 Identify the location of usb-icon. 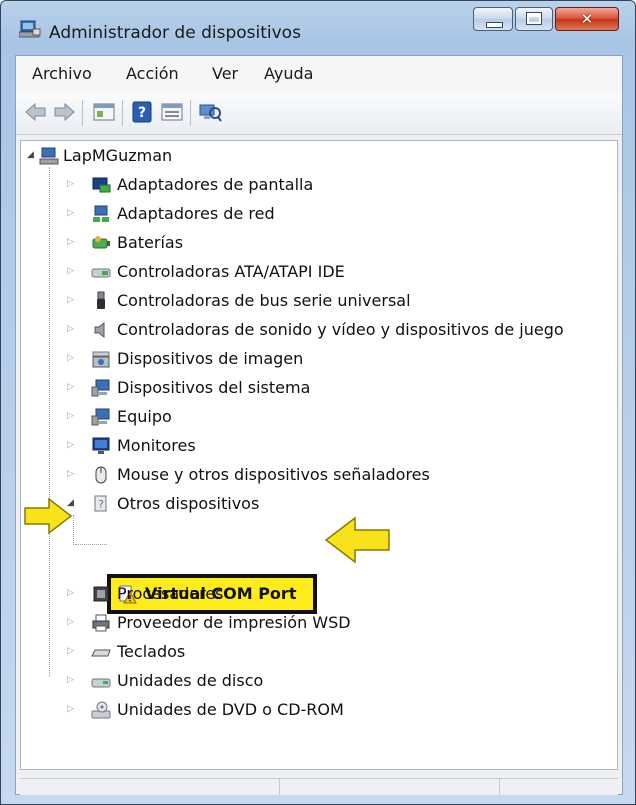
(101, 300).